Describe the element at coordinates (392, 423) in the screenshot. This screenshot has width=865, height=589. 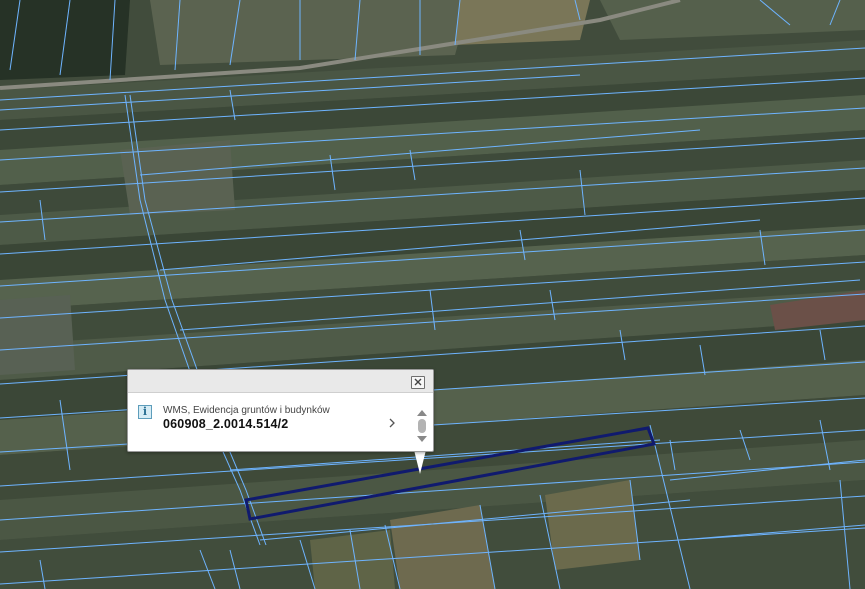
I see `chevron-right-icon` at that location.